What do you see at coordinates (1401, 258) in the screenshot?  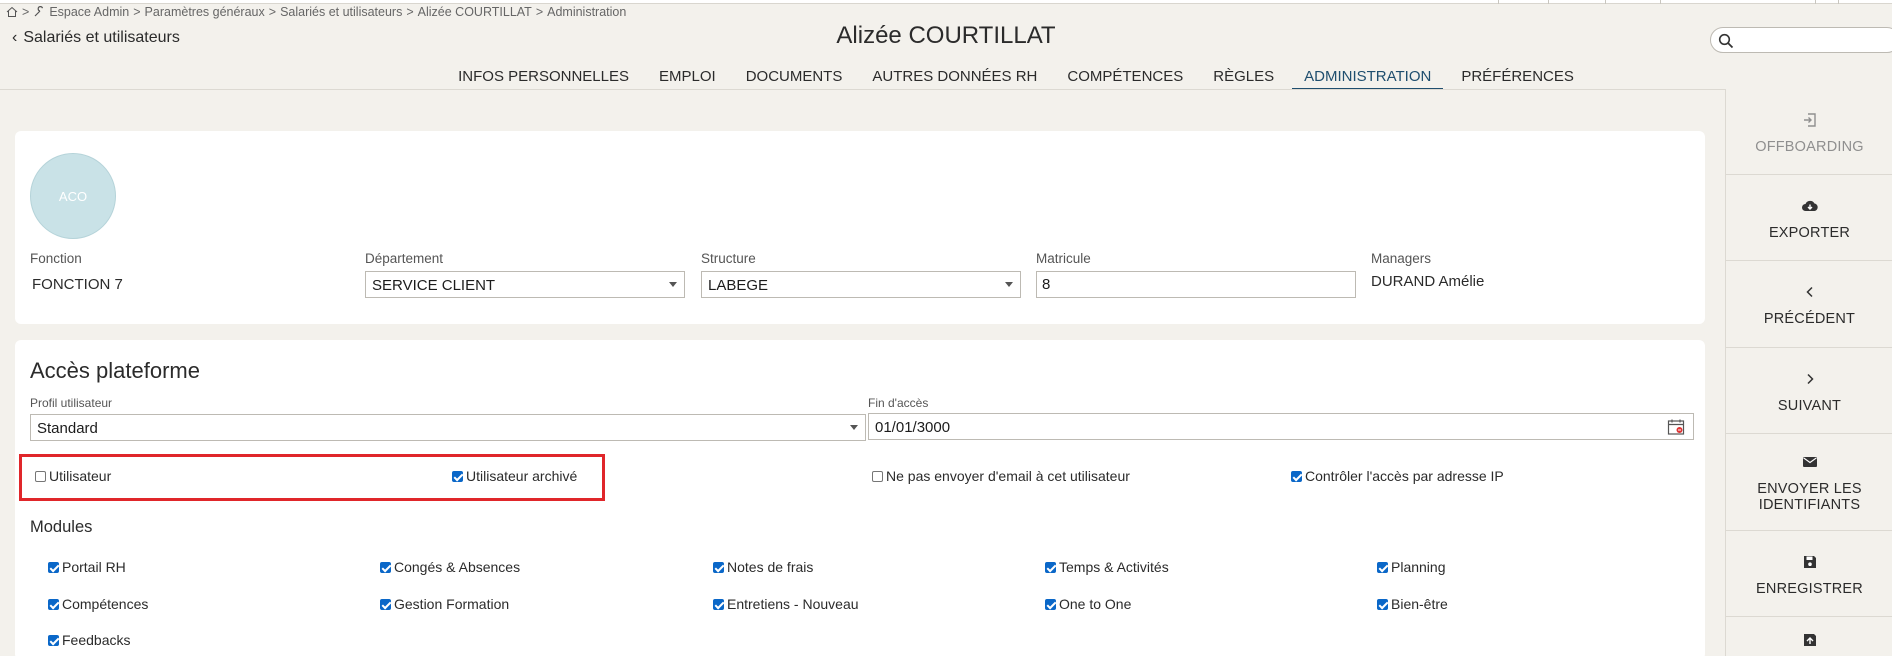 I see `managers-label: Managers` at bounding box center [1401, 258].